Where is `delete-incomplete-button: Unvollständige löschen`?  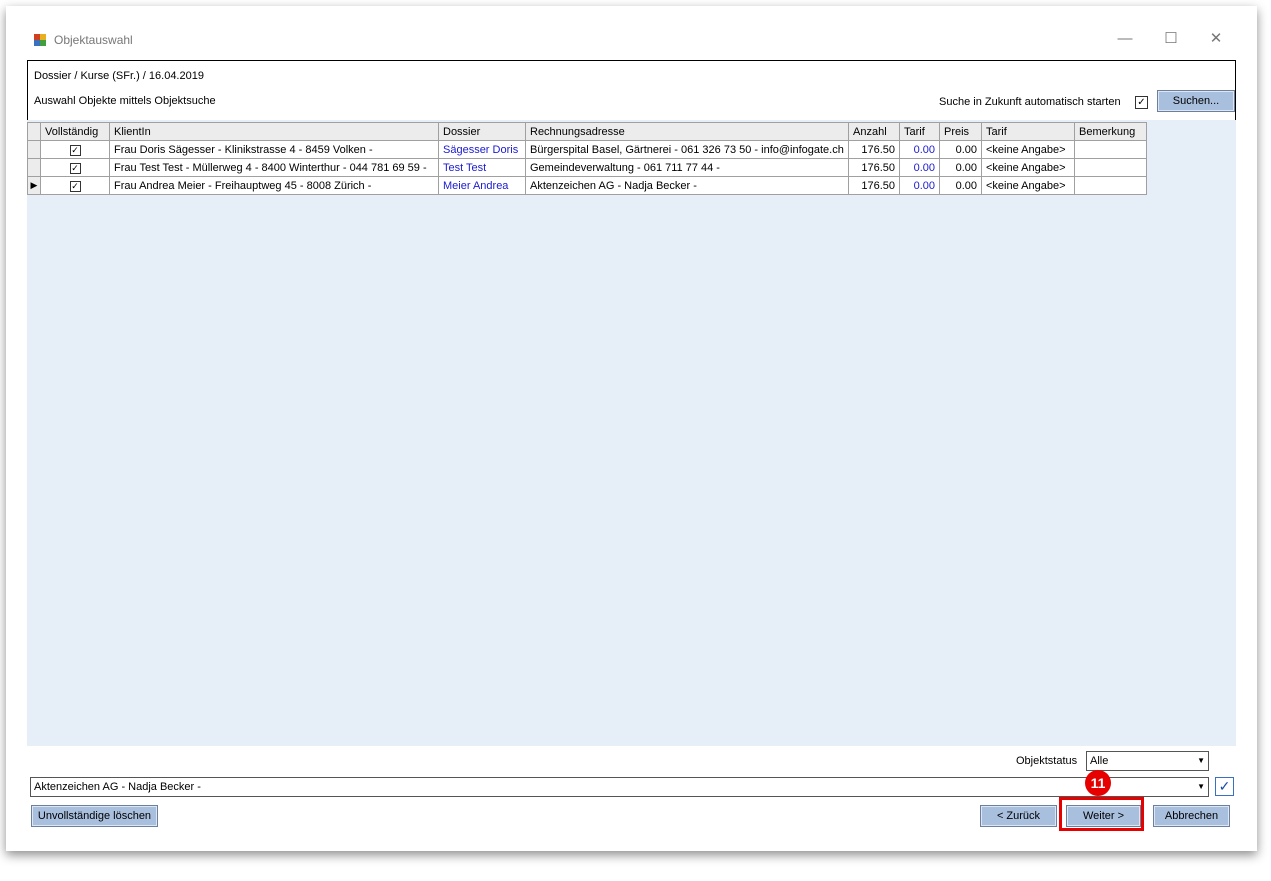 delete-incomplete-button: Unvollständige löschen is located at coordinates (94, 816).